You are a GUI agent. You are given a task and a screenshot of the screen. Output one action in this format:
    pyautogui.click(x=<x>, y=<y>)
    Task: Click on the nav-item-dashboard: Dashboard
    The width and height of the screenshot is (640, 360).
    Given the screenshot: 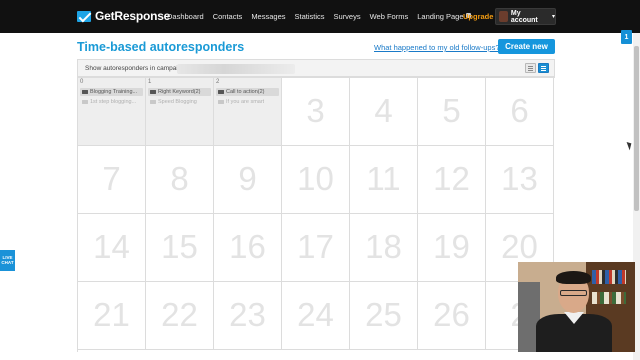 What is the action you would take?
    pyautogui.click(x=185, y=16)
    